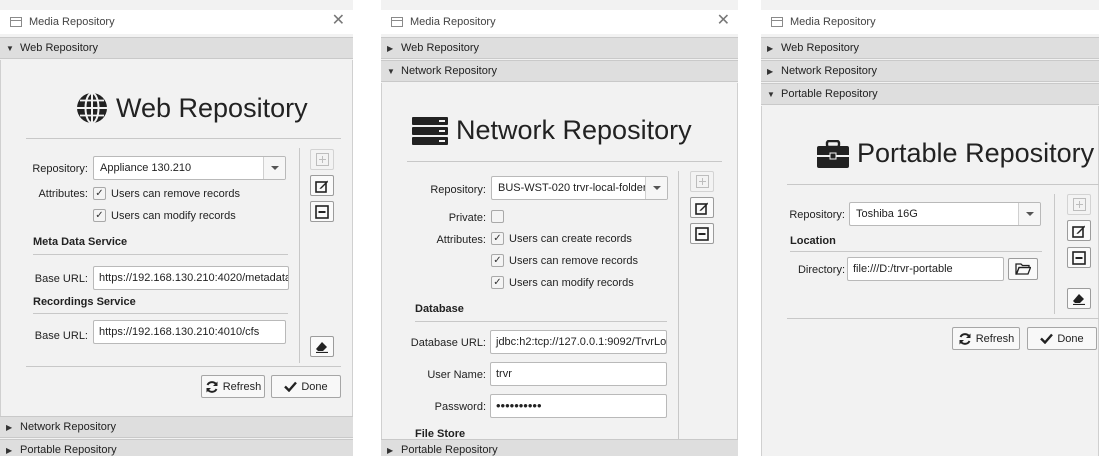 The image size is (1099, 456). Describe the element at coordinates (574, 130) in the screenshot. I see `page-title-text: Network Repository` at that location.